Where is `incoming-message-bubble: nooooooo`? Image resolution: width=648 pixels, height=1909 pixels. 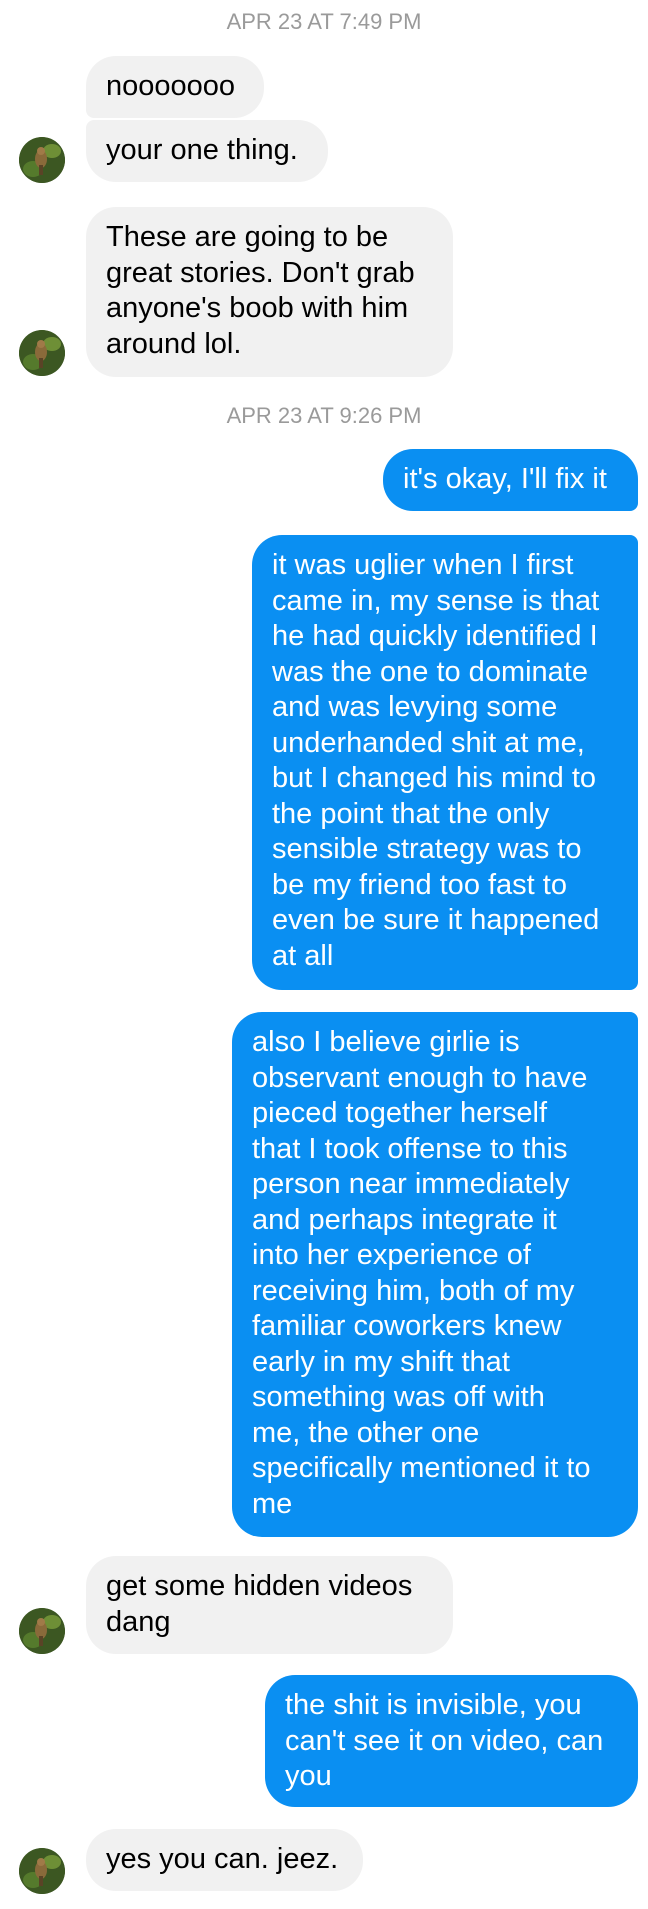 incoming-message-bubble: nooooooo is located at coordinates (175, 87).